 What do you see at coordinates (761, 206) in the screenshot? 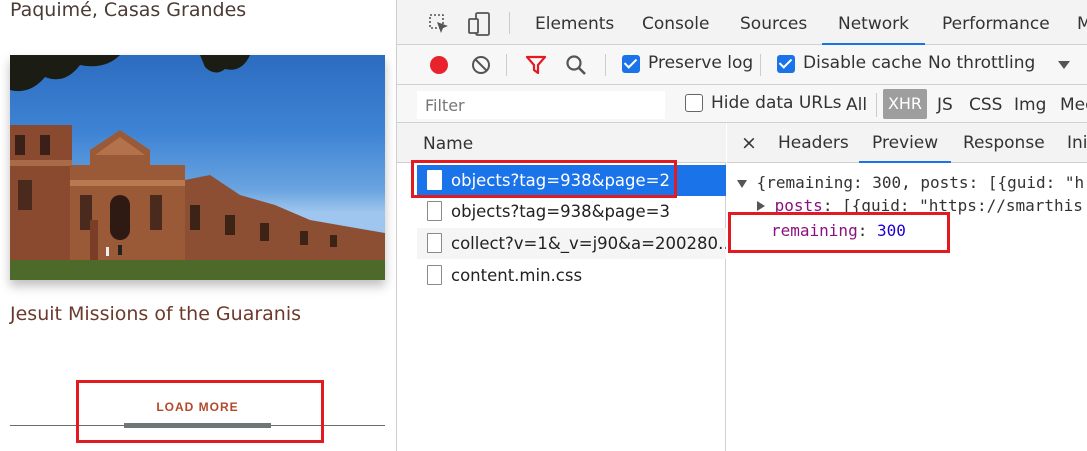
I see `collapse-triangle-icon` at bounding box center [761, 206].